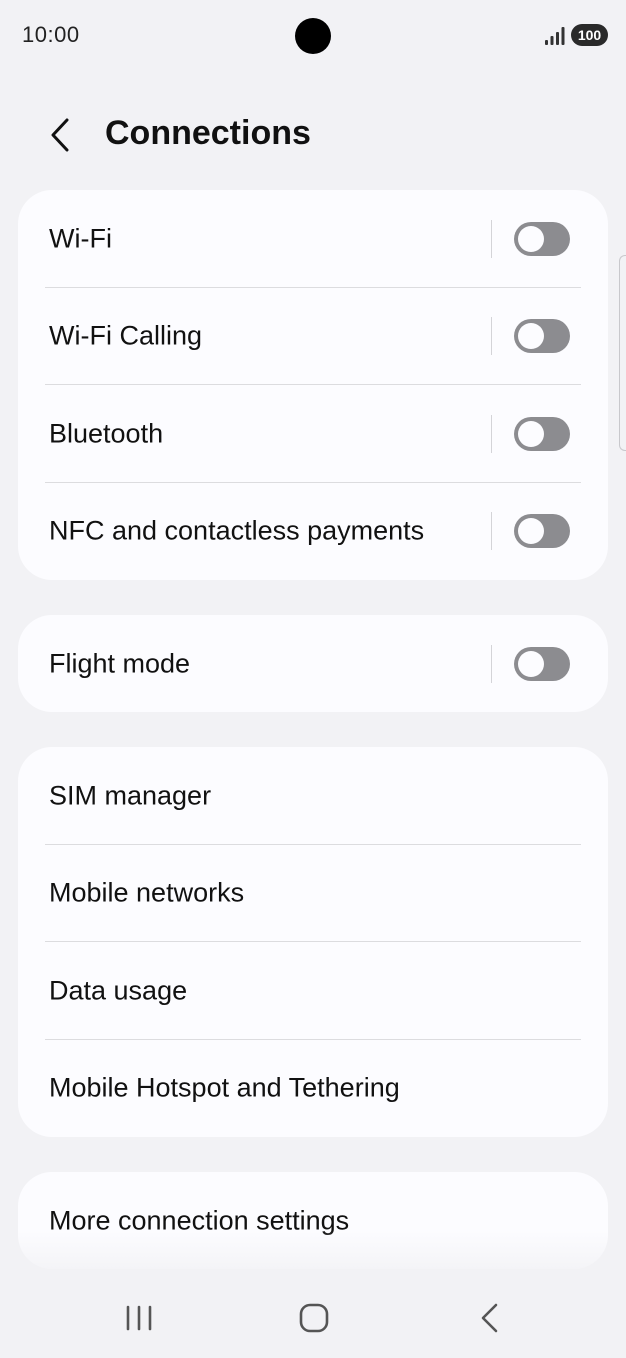 This screenshot has height=1358, width=626. I want to click on flight-mode-card: Flight mode, so click(313, 663).